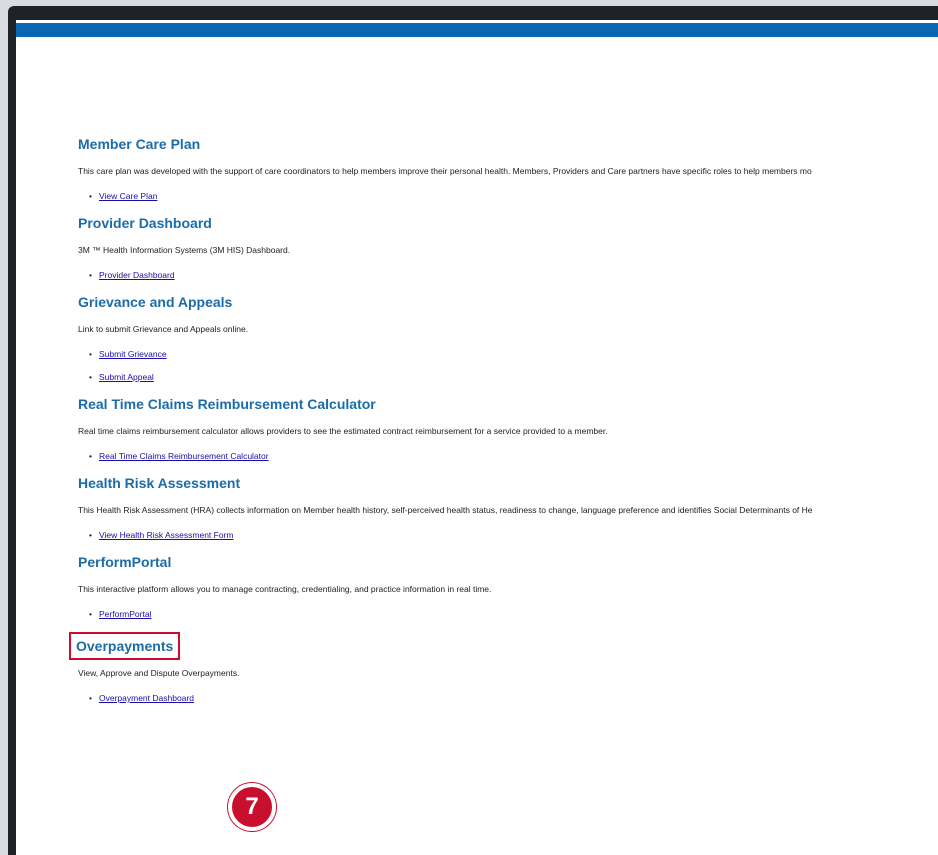 This screenshot has height=855, width=938. What do you see at coordinates (125, 614) in the screenshot?
I see `performportal-link: PerformPortal` at bounding box center [125, 614].